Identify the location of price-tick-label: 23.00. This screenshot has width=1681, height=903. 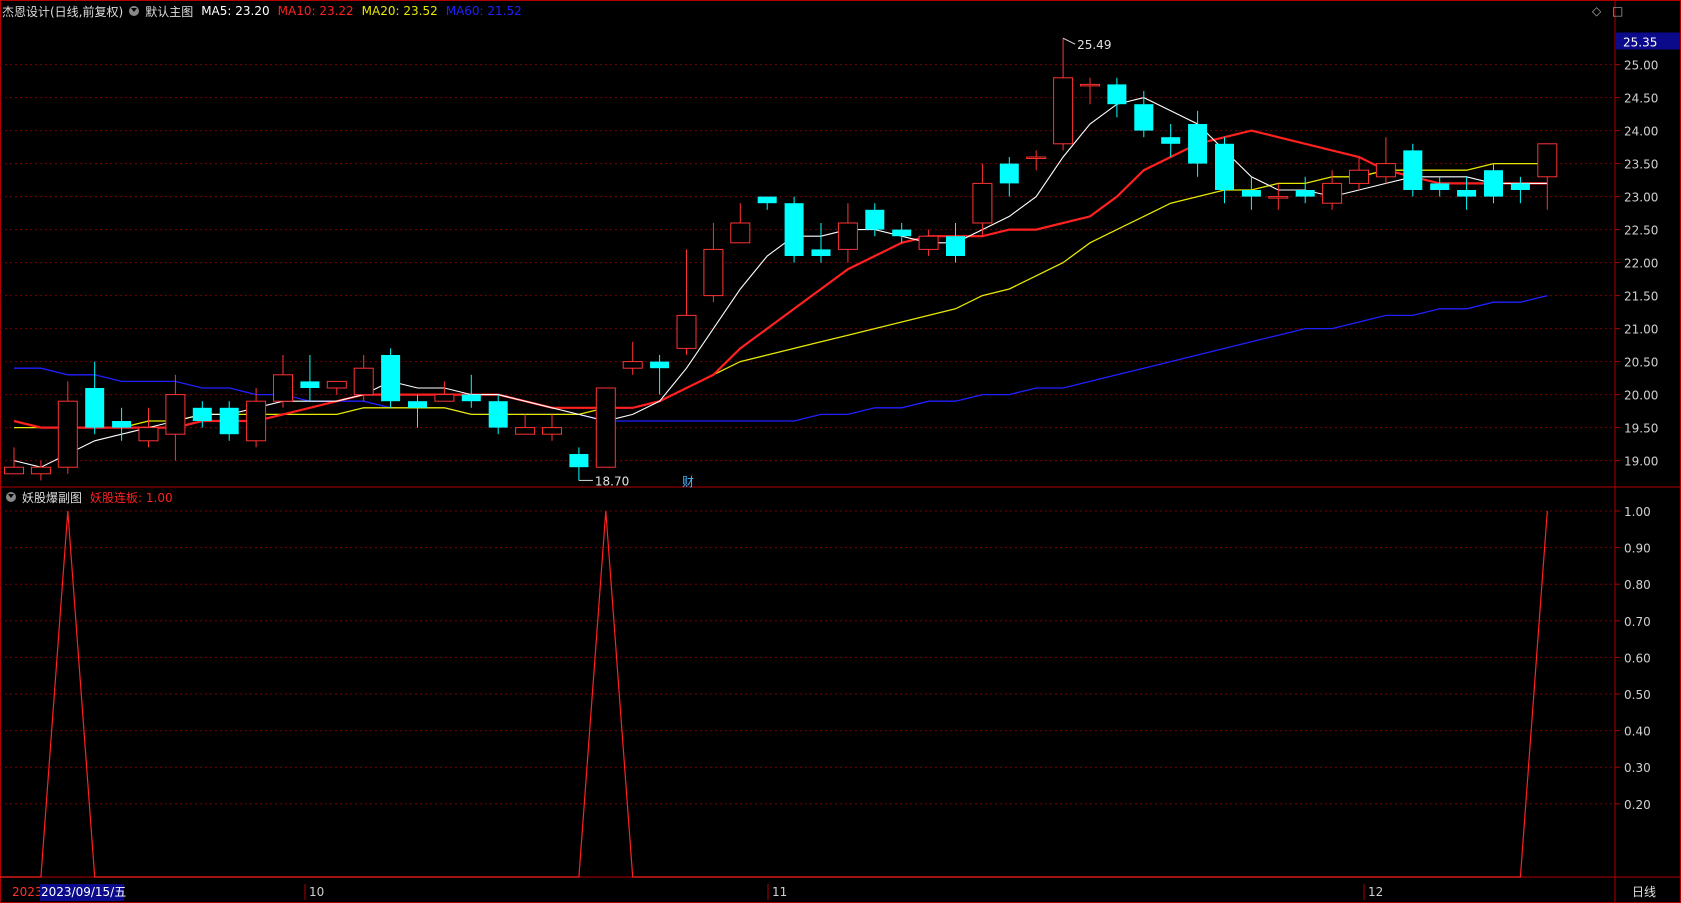
(1641, 198).